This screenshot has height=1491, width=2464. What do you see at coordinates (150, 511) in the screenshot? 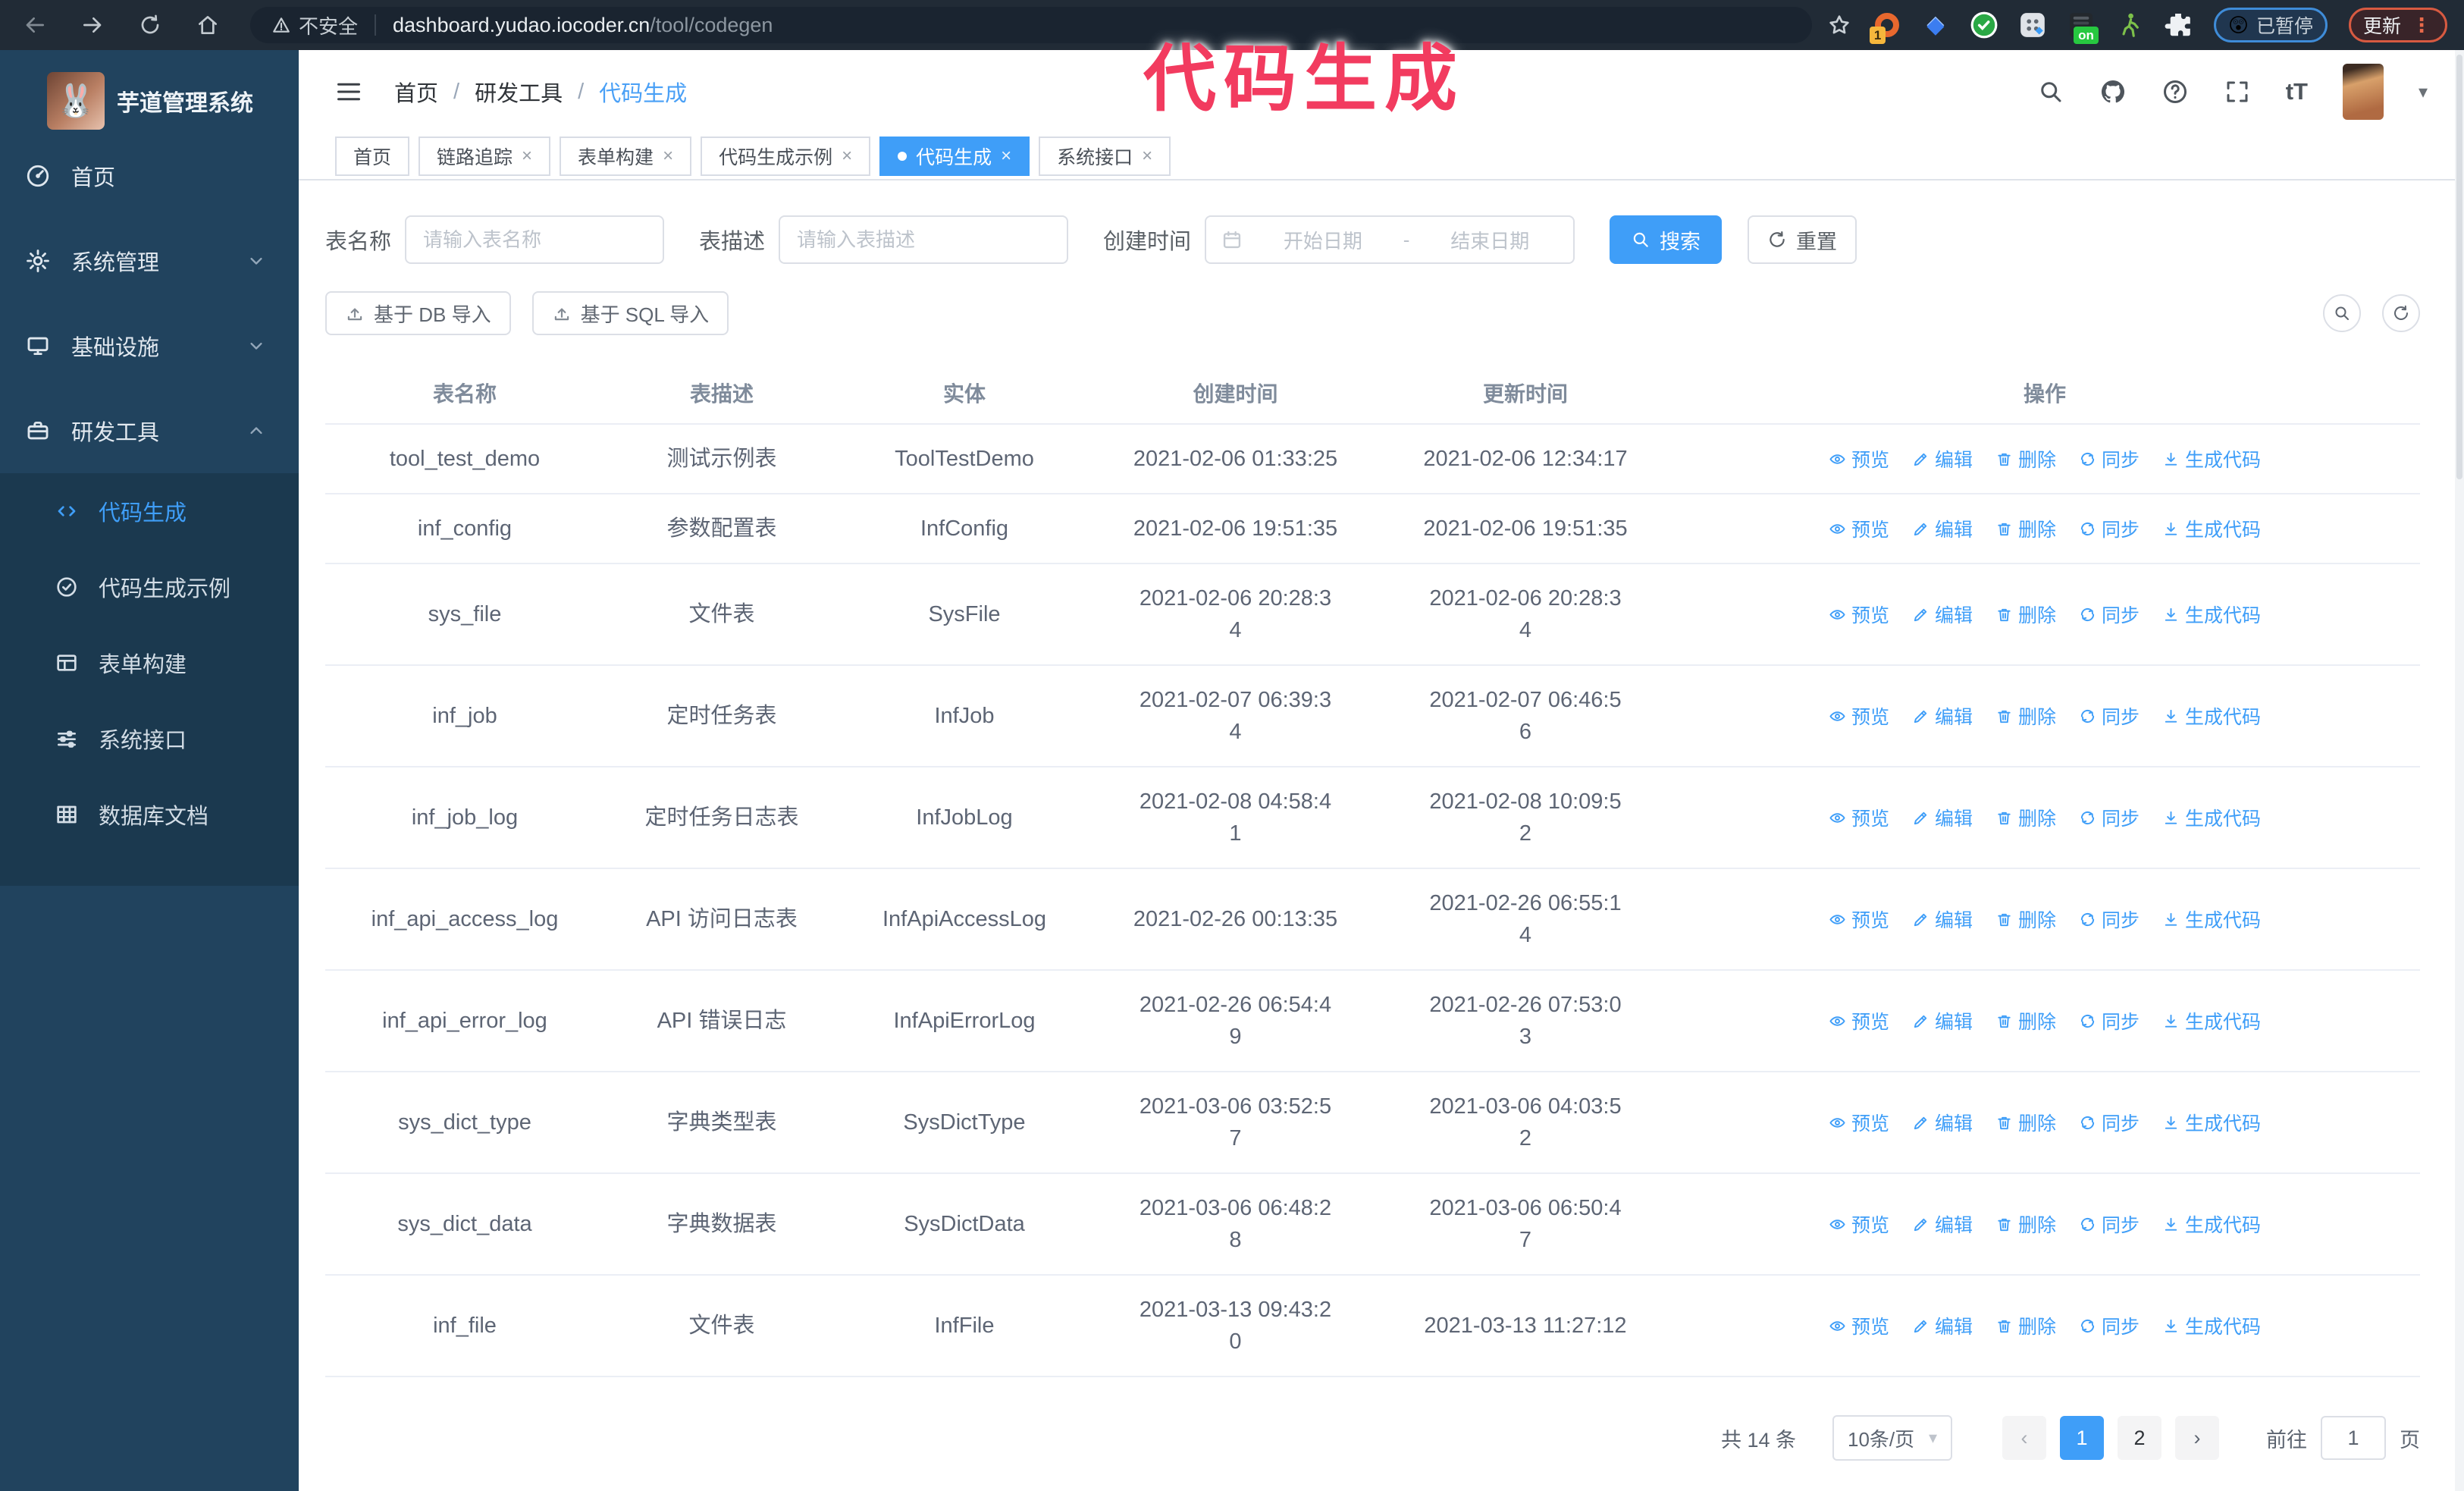
I see `sidebar-item-codegen: 代码生成` at bounding box center [150, 511].